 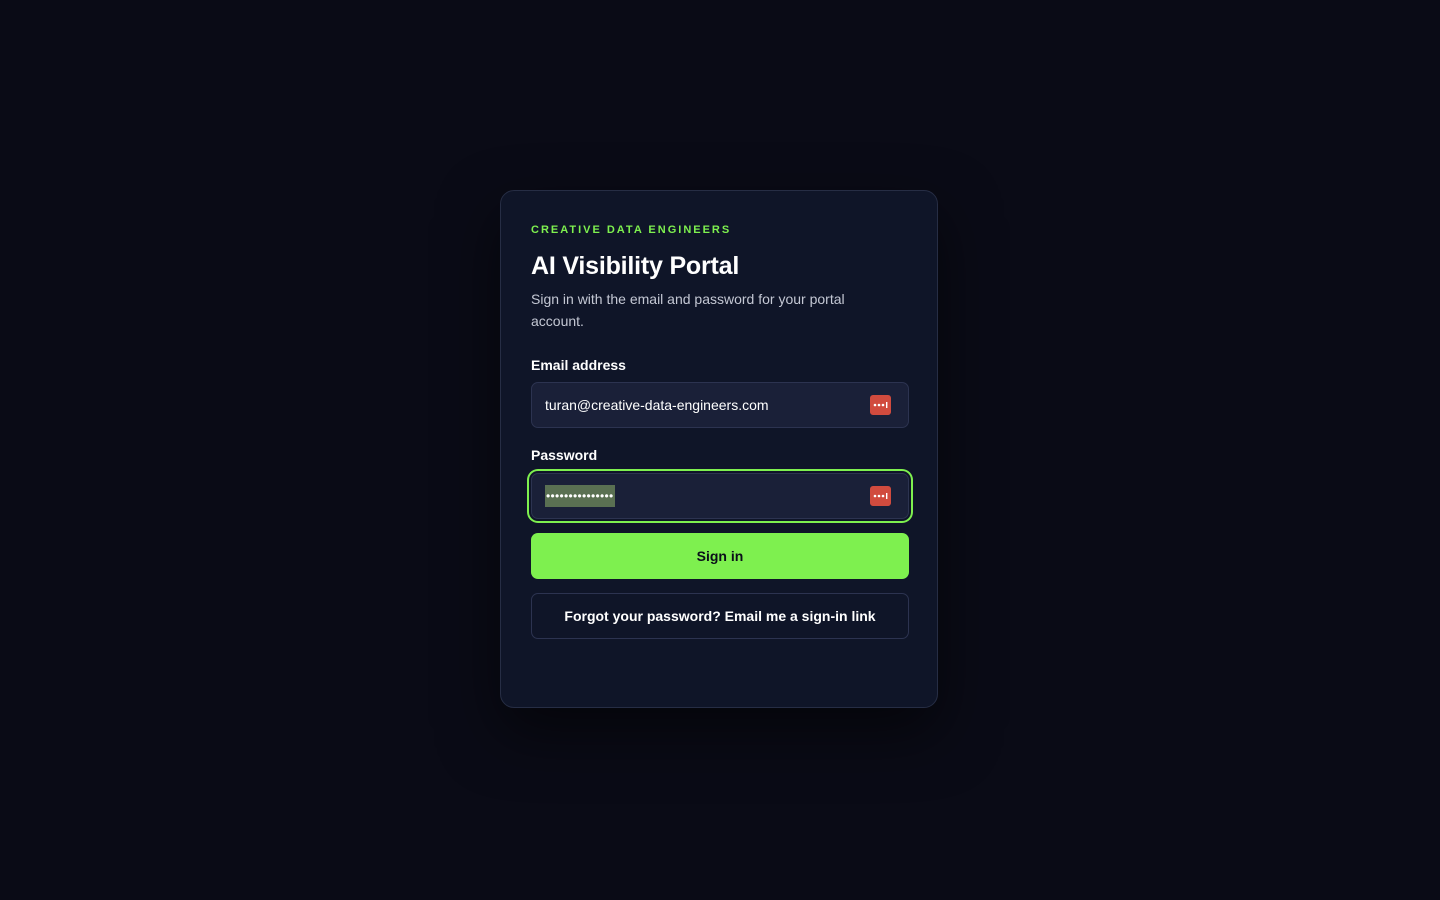 I want to click on email-field: turan@creative-data-engineers.com, so click(x=720, y=405).